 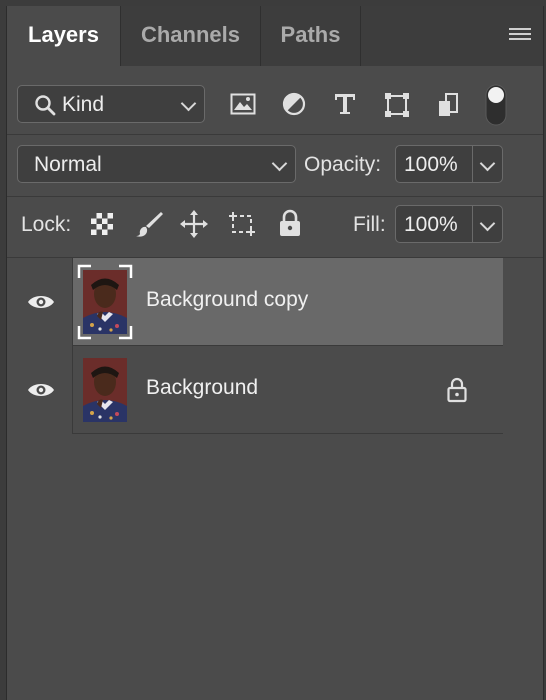 What do you see at coordinates (202, 388) in the screenshot?
I see `layer-name: Background` at bounding box center [202, 388].